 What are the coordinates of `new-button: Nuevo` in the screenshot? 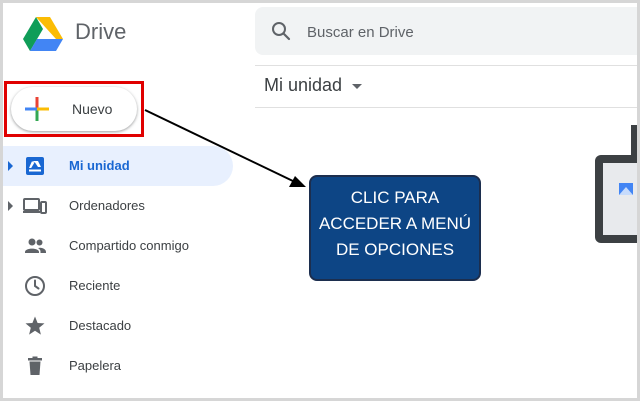 It's located at (74, 109).